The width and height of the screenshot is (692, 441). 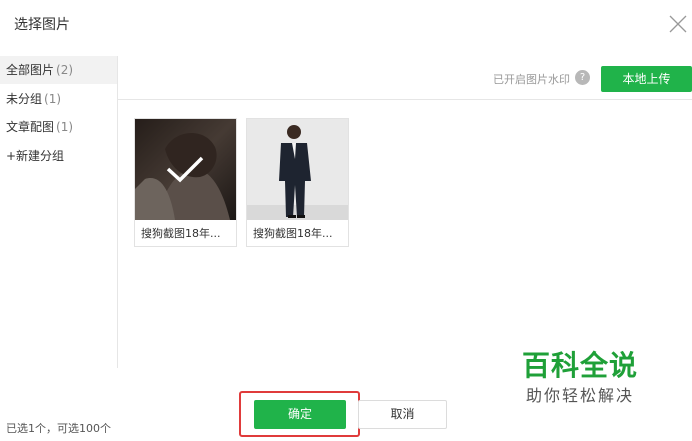 What do you see at coordinates (402, 414) in the screenshot?
I see `cancel-button: 取消` at bounding box center [402, 414].